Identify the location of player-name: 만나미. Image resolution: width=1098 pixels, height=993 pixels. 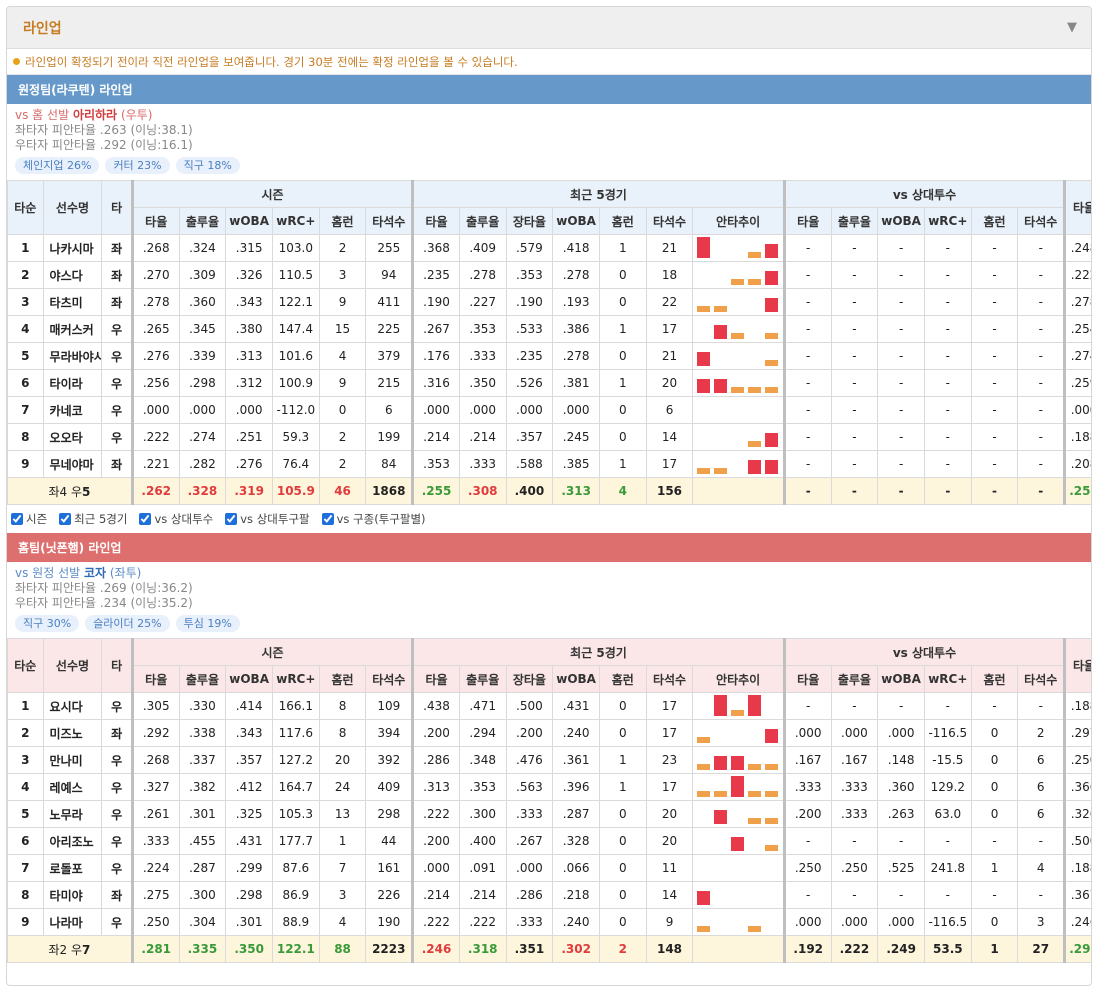
(72, 760).